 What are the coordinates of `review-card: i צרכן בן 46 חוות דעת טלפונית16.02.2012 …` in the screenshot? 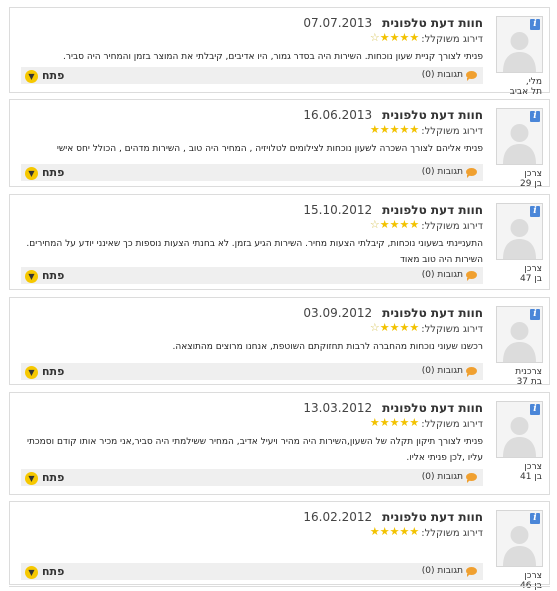 It's located at (279, 546).